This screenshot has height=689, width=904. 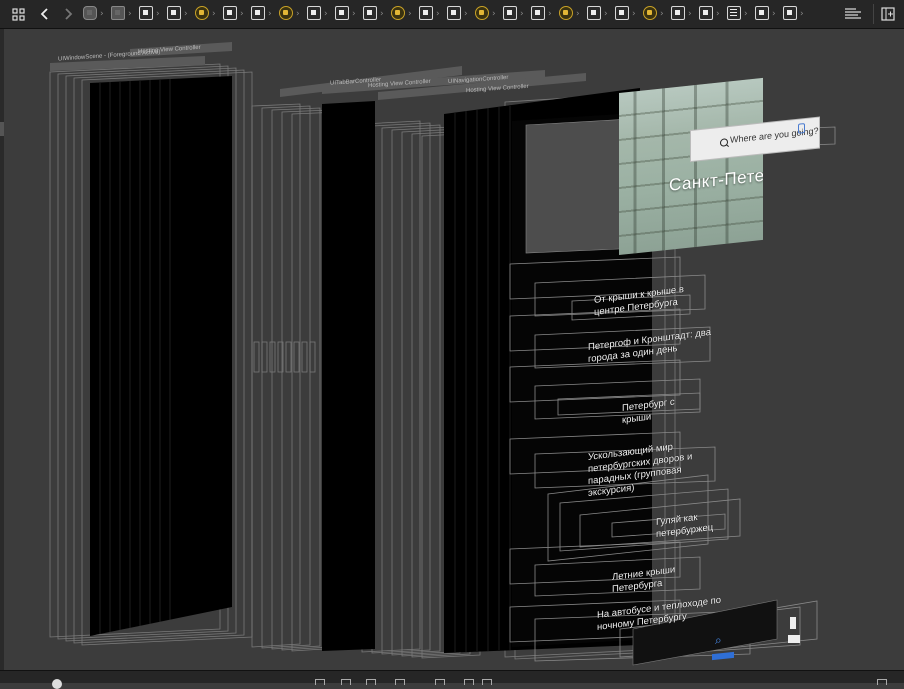 I want to click on hero-image: Санкт-Петербург, so click(x=691, y=166).